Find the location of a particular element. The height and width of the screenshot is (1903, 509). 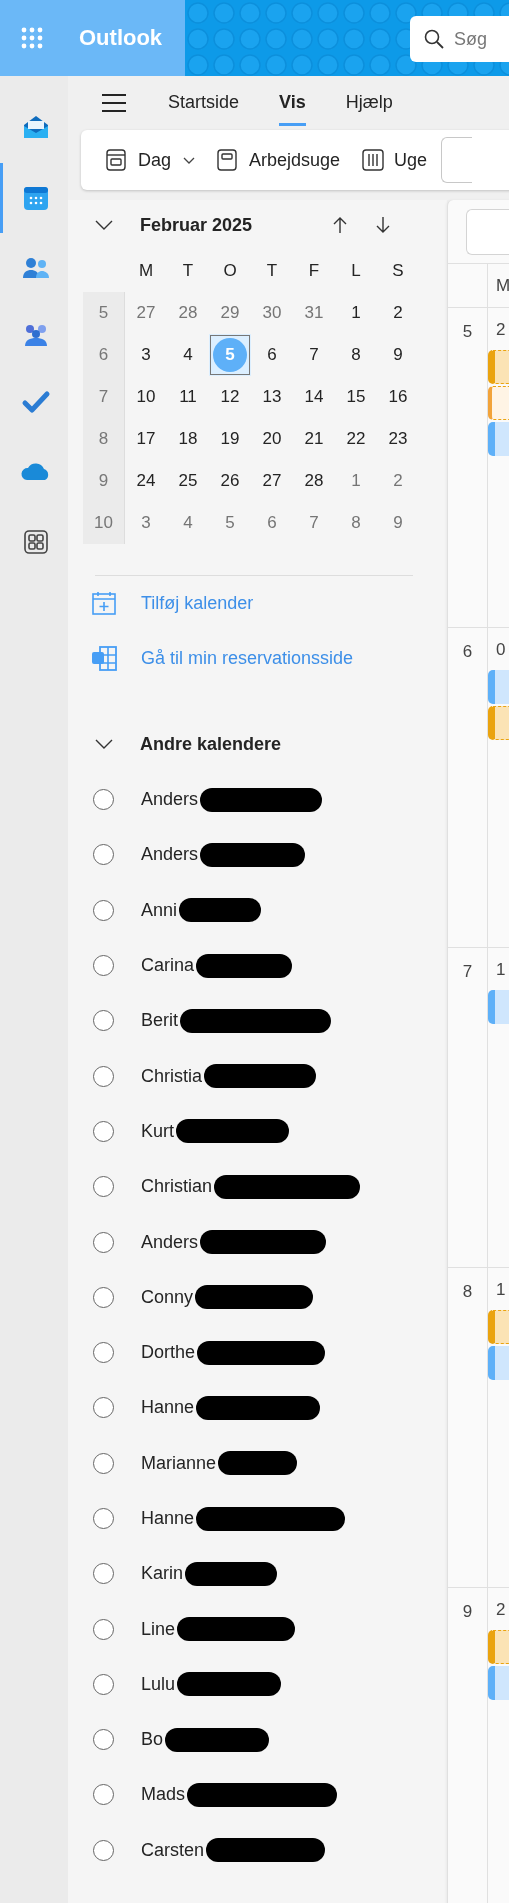

day-number: 23 is located at coordinates (398, 439).